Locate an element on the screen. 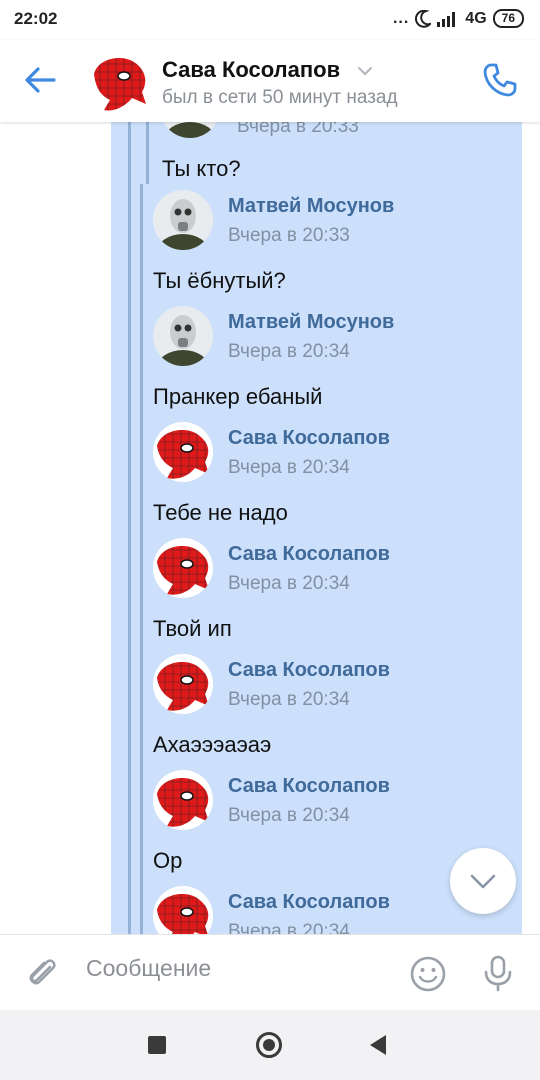 The height and width of the screenshot is (1080, 540). contact-status: был в сети 50 минут назад is located at coordinates (280, 97).